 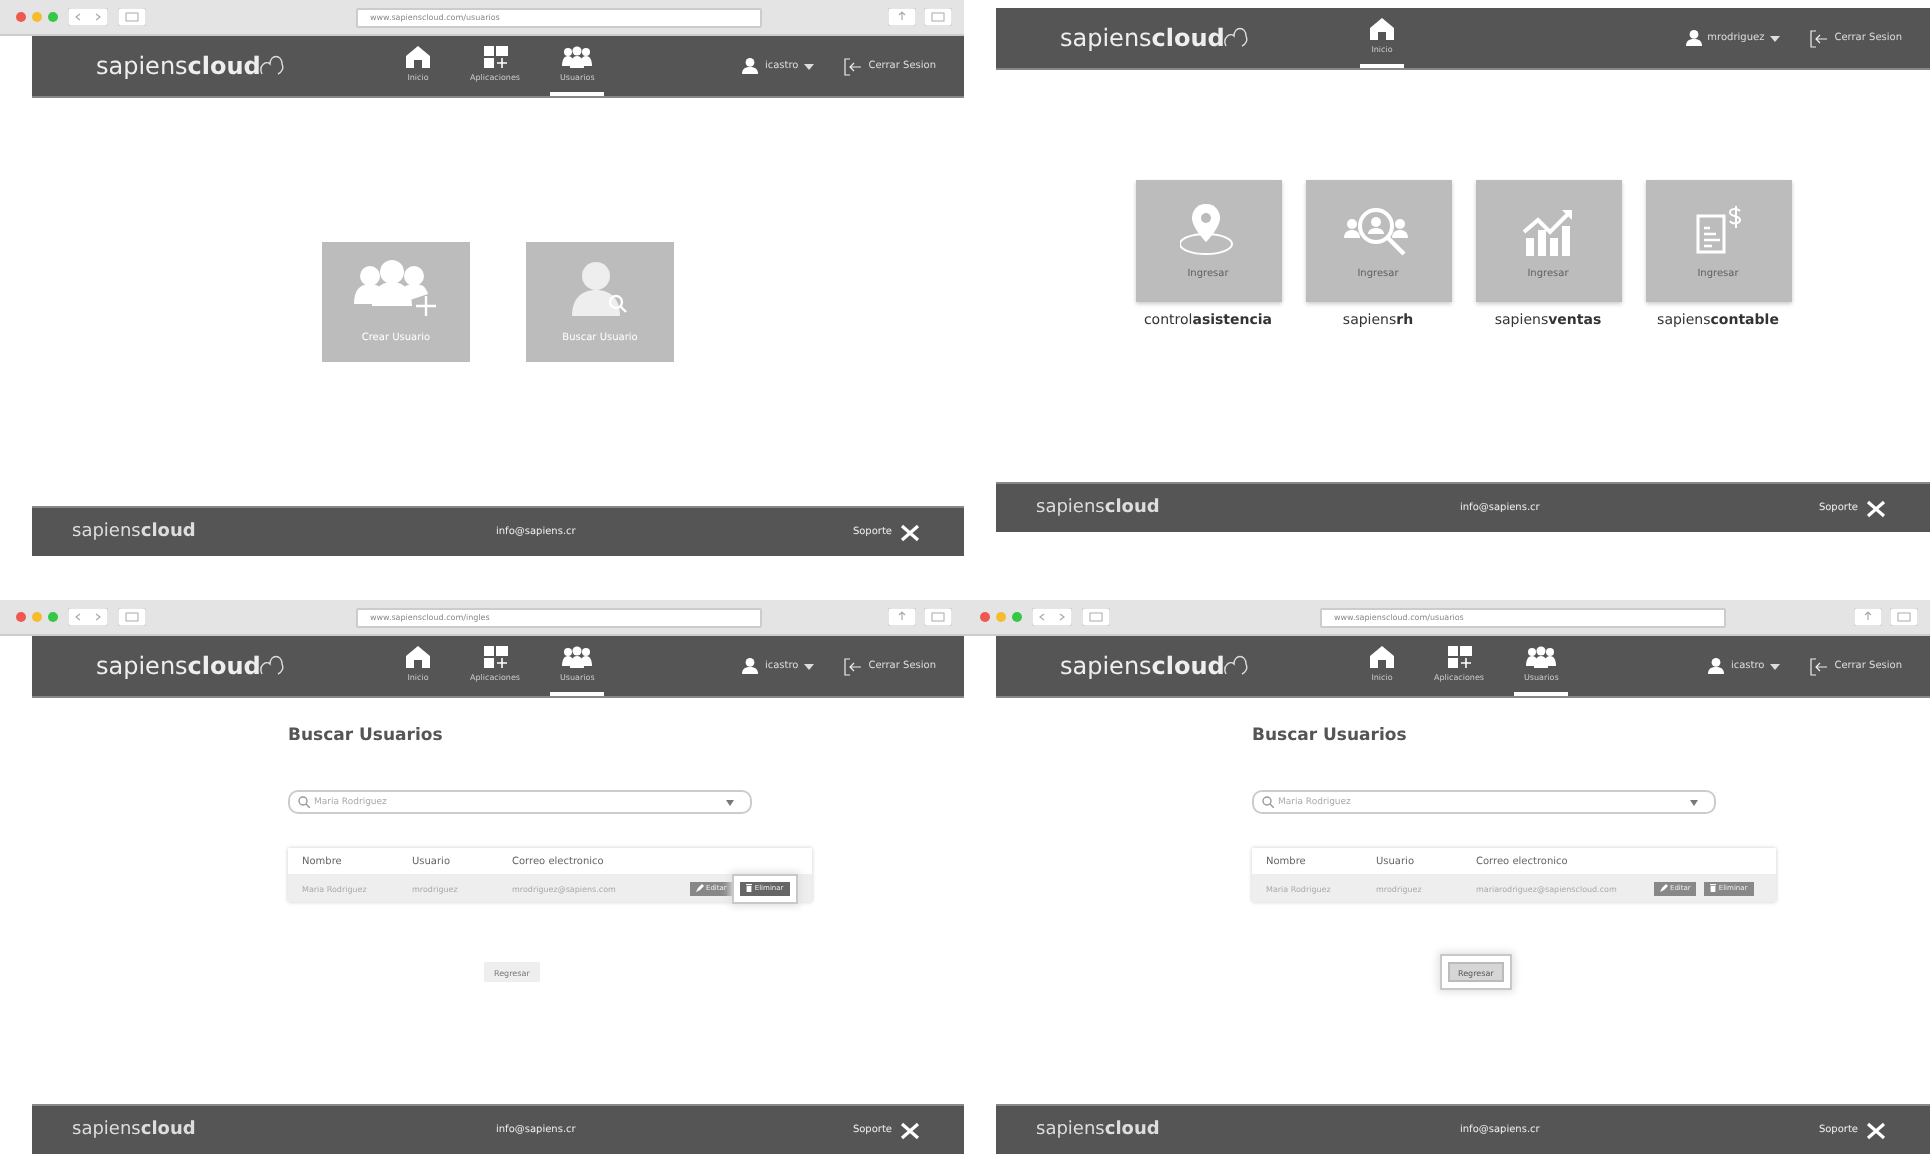 What do you see at coordinates (1718, 229) in the screenshot?
I see `ledger-icon` at bounding box center [1718, 229].